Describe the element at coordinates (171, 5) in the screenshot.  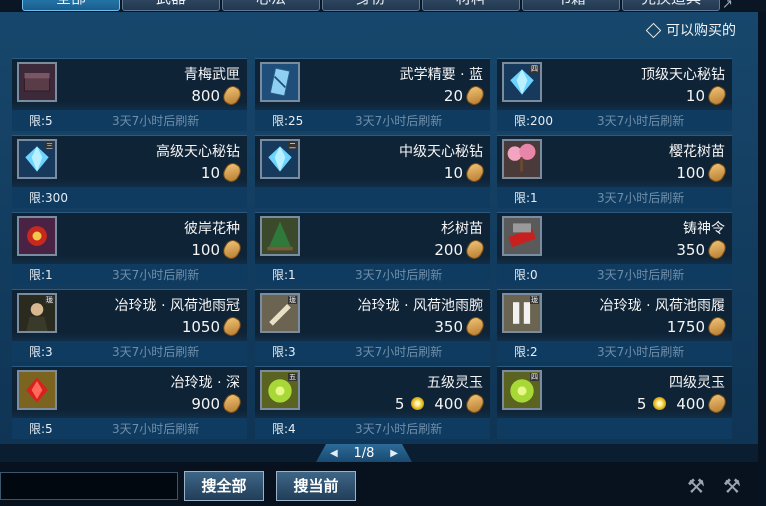
I see `tab-weapons: 武器` at that location.